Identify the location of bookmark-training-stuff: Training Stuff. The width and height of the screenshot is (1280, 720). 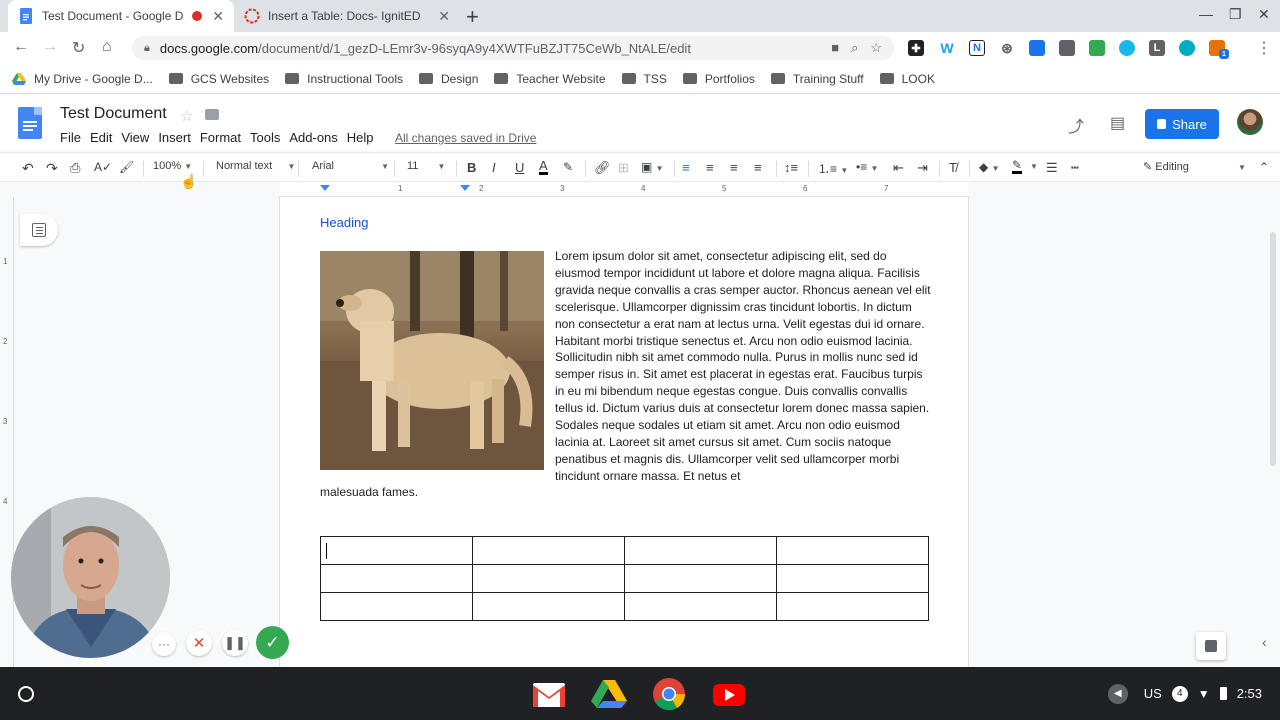
(817, 79).